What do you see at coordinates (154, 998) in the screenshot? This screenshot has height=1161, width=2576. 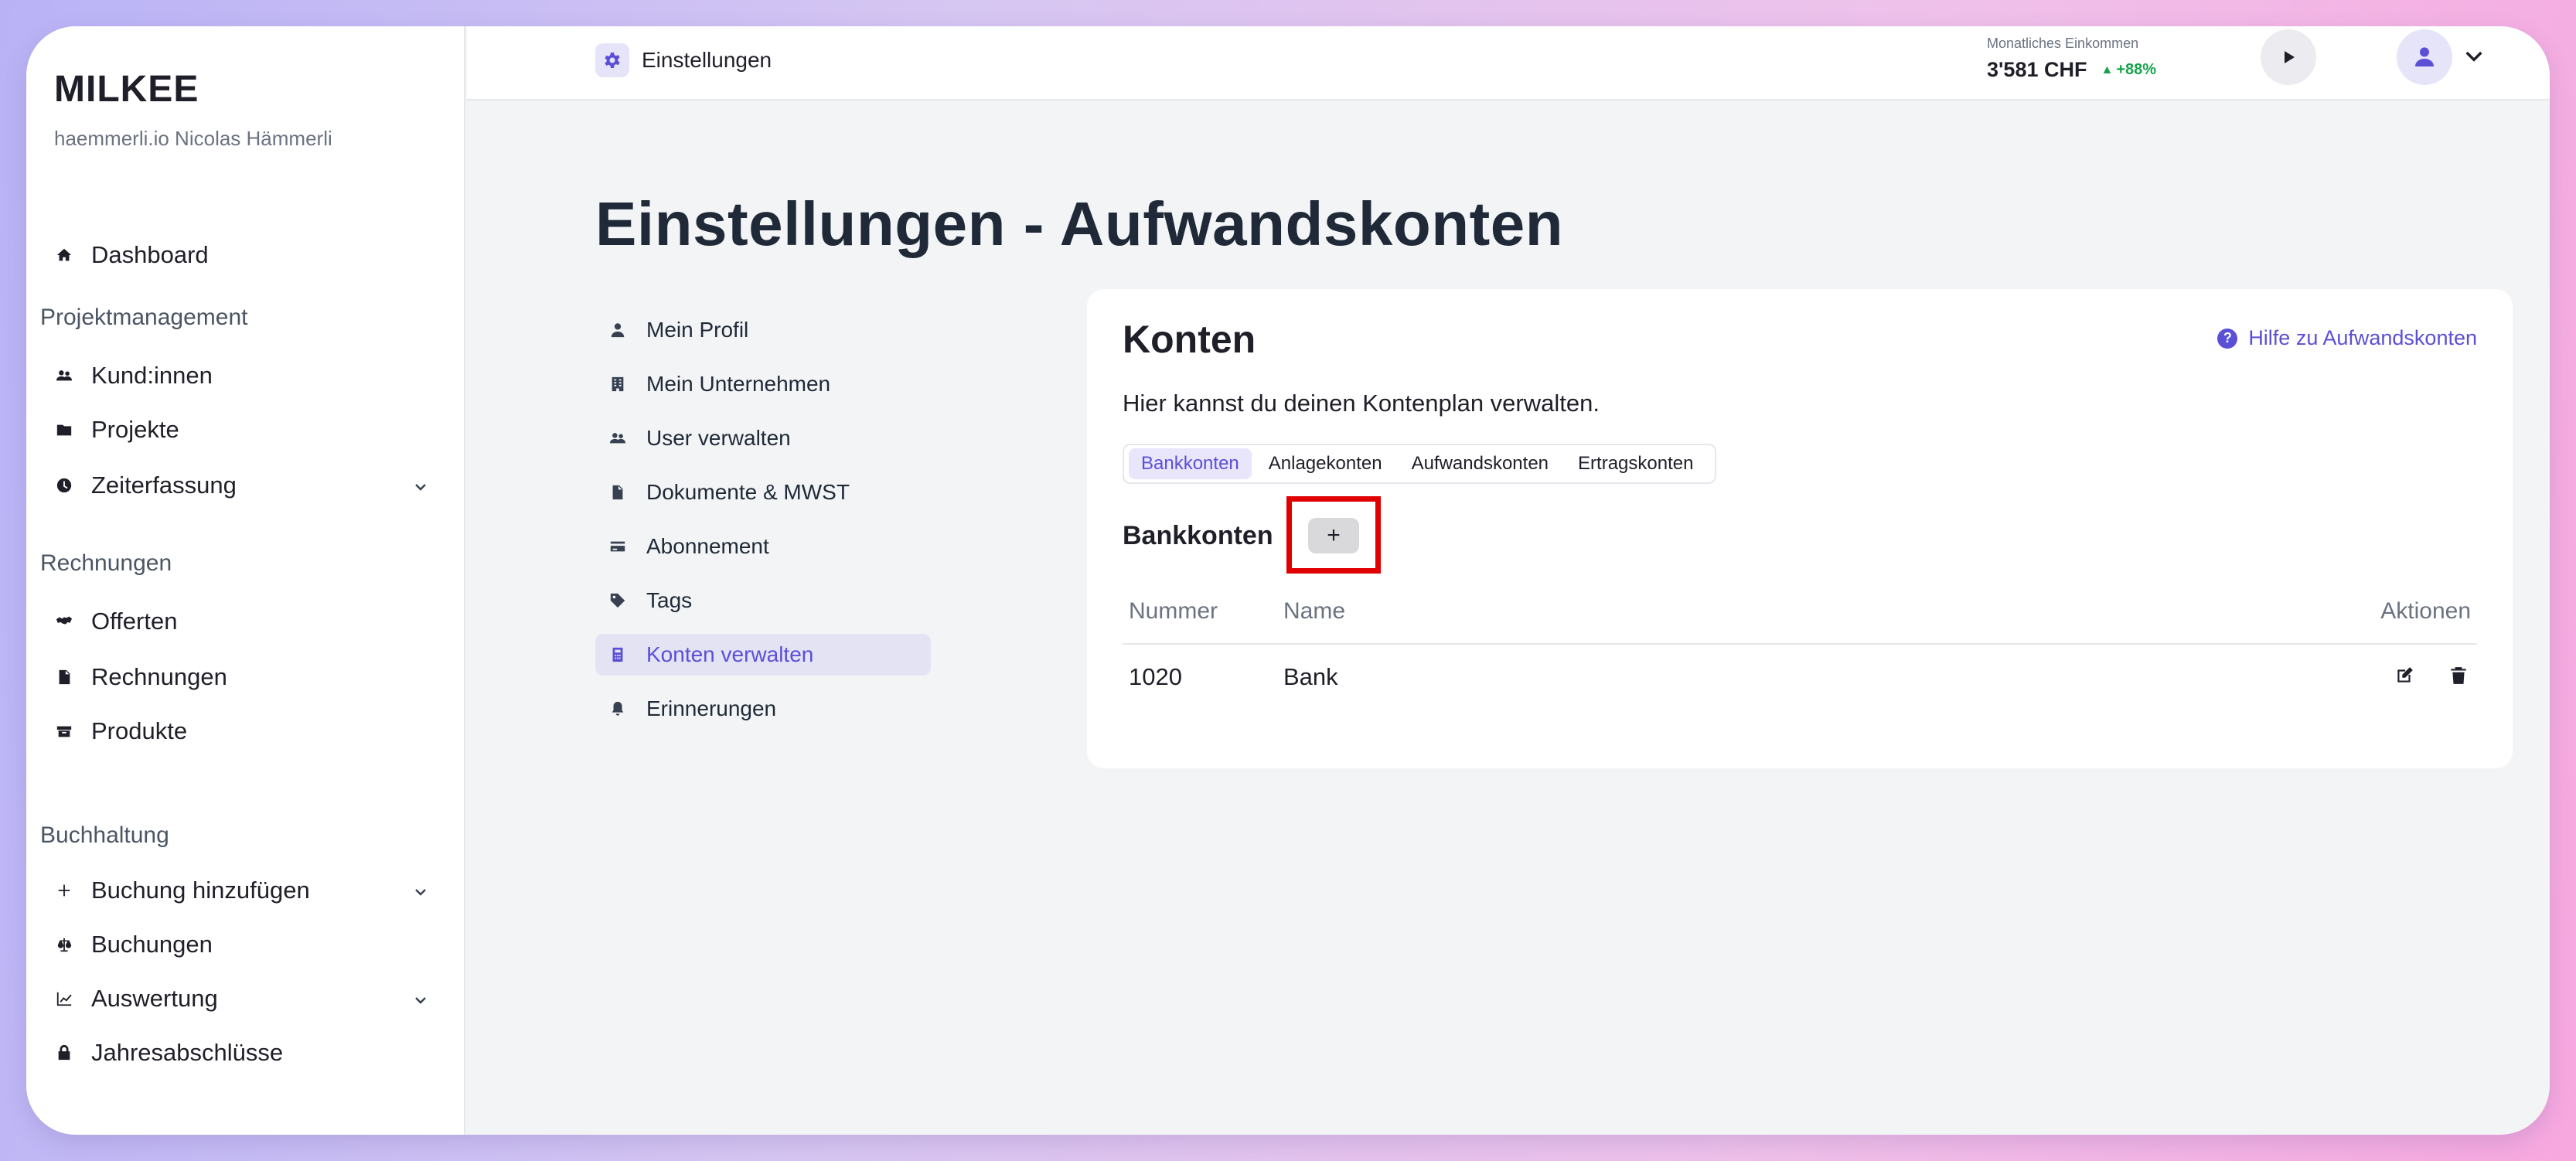 I see `sidebar-item-label: Auswertung` at bounding box center [154, 998].